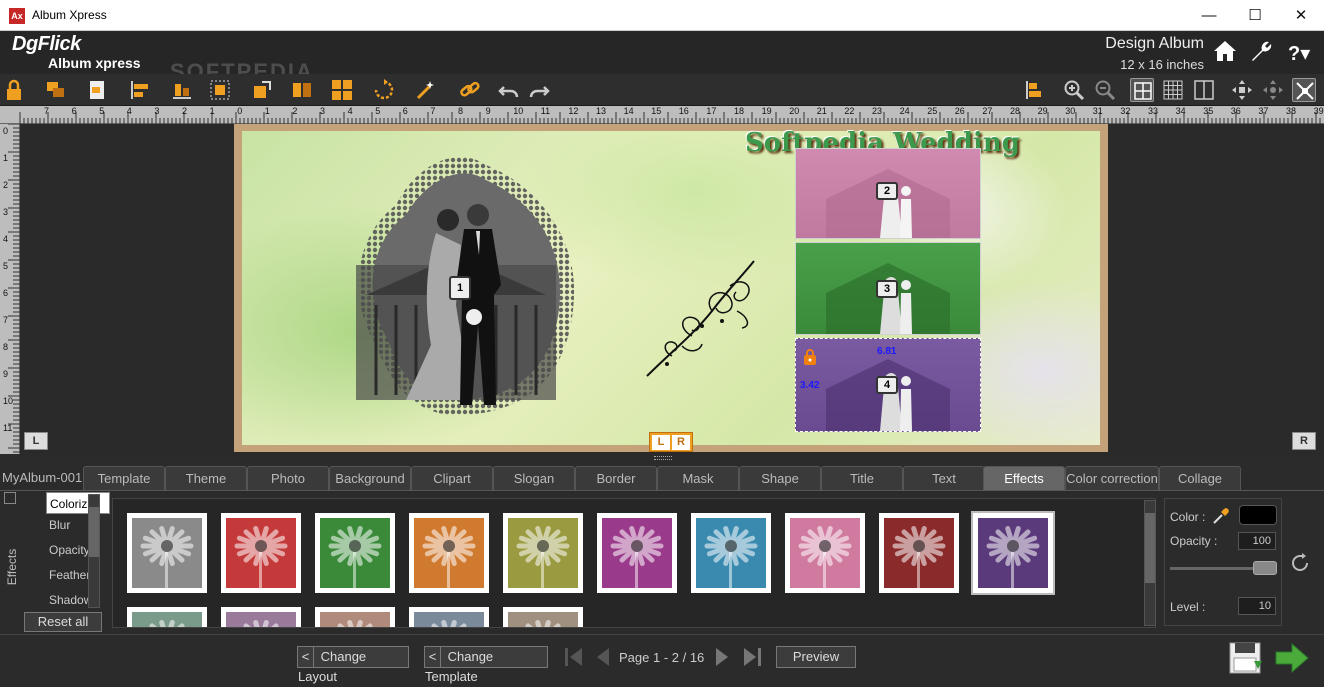 The image size is (1324, 687). What do you see at coordinates (1257, 541) in the screenshot?
I see `opacity-value: 100` at bounding box center [1257, 541].